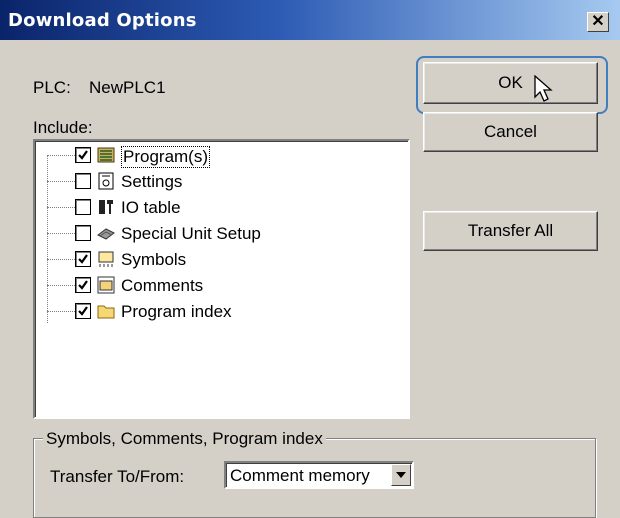  What do you see at coordinates (176, 311) in the screenshot?
I see `tree-item-label: Program index` at bounding box center [176, 311].